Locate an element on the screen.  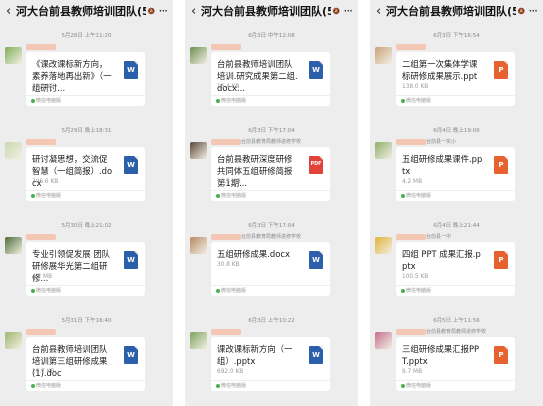
file-card: 课改课标新方向（一组）.pptx 692.0 KB W 微信电脑版 is located at coordinates (270, 364).